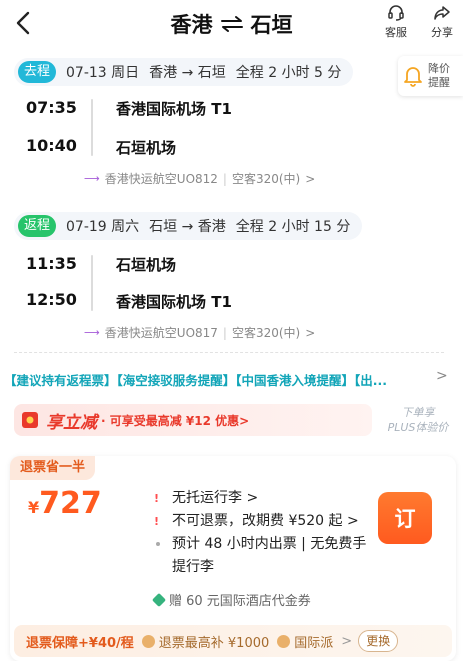 This screenshot has width=463, height=661. I want to click on discount-desc: · 可享受最高减 ¥12 优惠>, so click(175, 420).